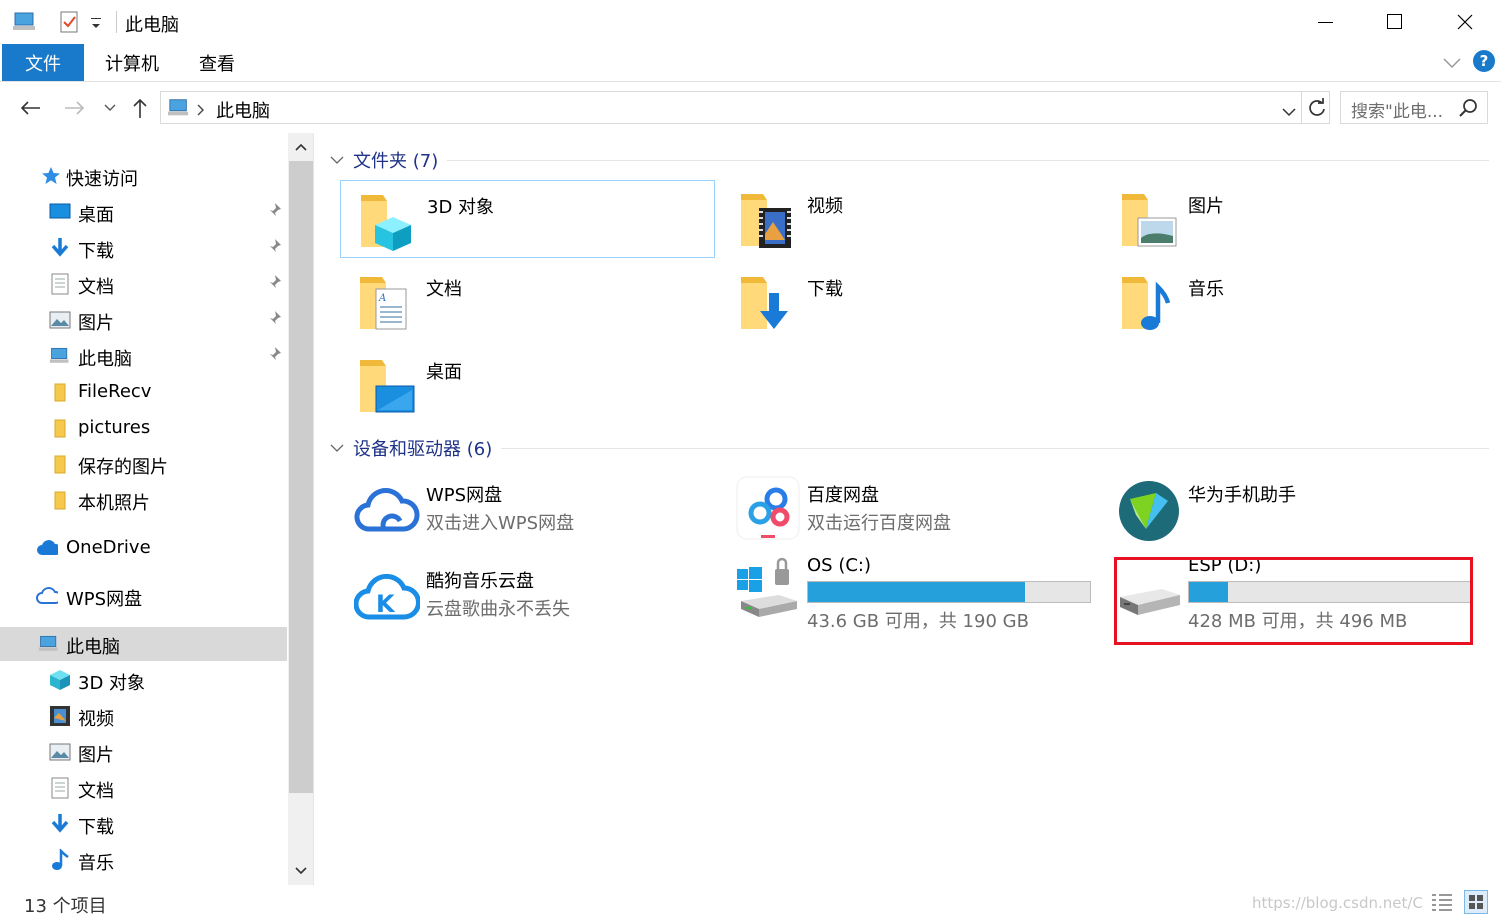 The image size is (1501, 922). Describe the element at coordinates (143, 356) in the screenshot. I see `sidebar-item-this-pc-pinned: 此电脑` at that location.